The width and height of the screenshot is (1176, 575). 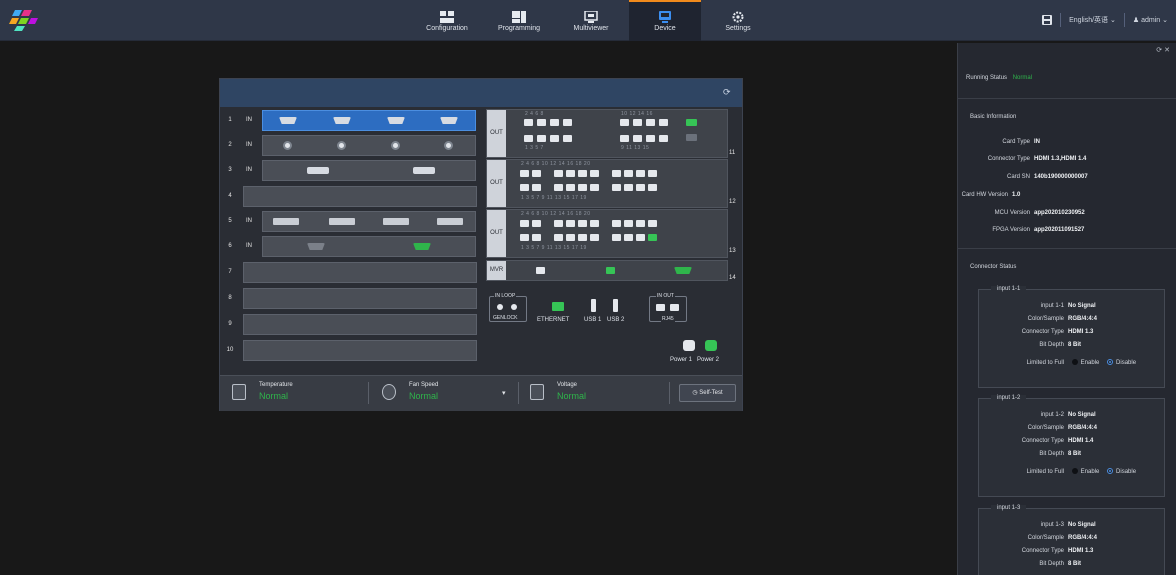 What do you see at coordinates (615, 305) in the screenshot?
I see `usb2-port-icon` at bounding box center [615, 305].